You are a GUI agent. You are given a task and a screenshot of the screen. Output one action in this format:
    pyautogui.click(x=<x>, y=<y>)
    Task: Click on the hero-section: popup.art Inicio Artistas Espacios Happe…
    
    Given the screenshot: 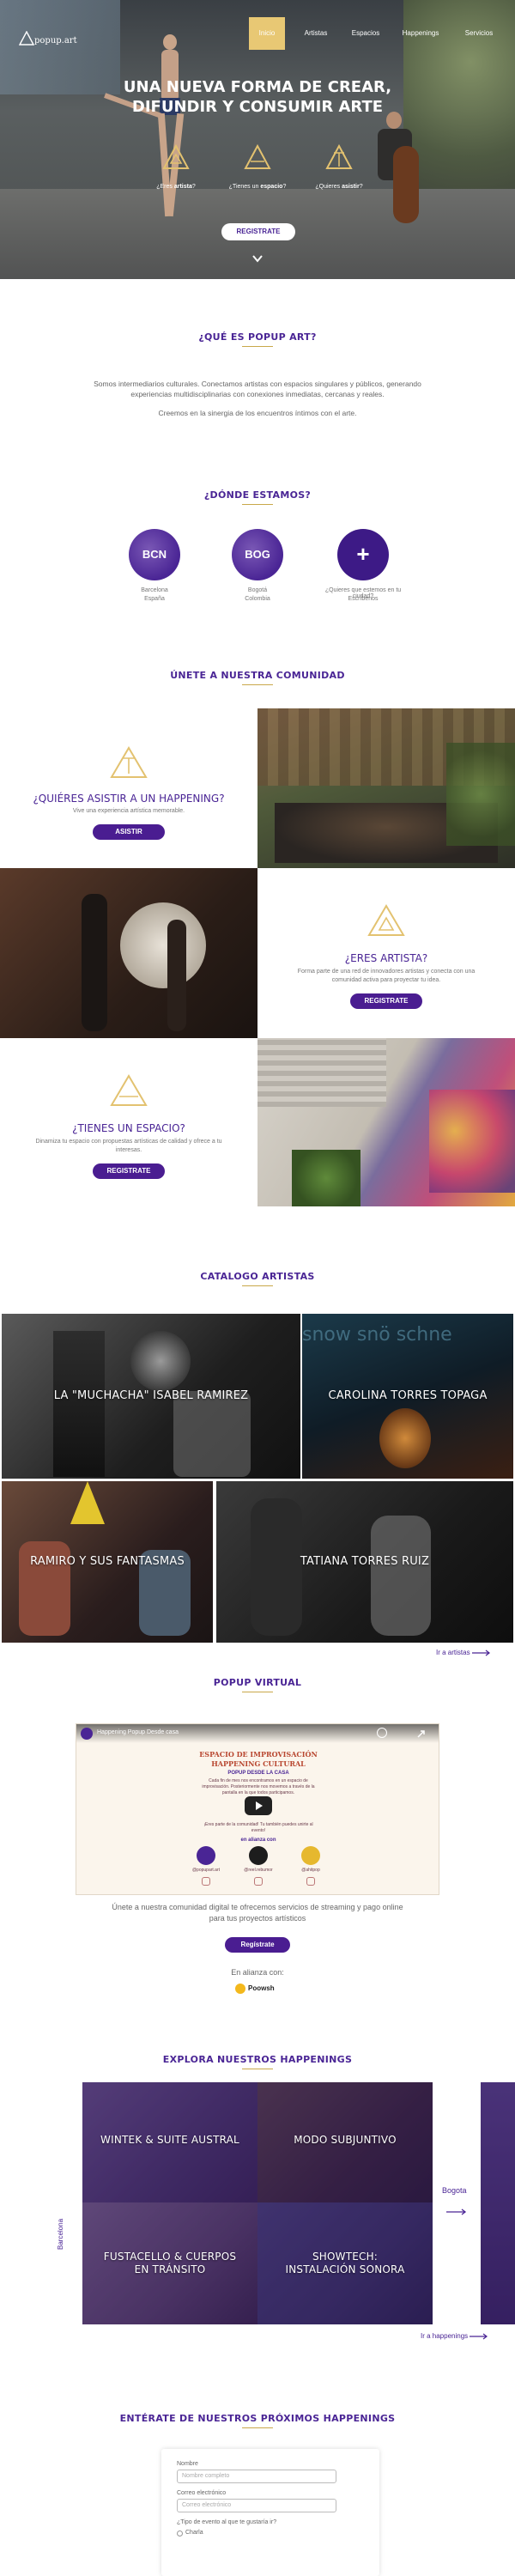 What is the action you would take?
    pyautogui.click(x=257, y=139)
    